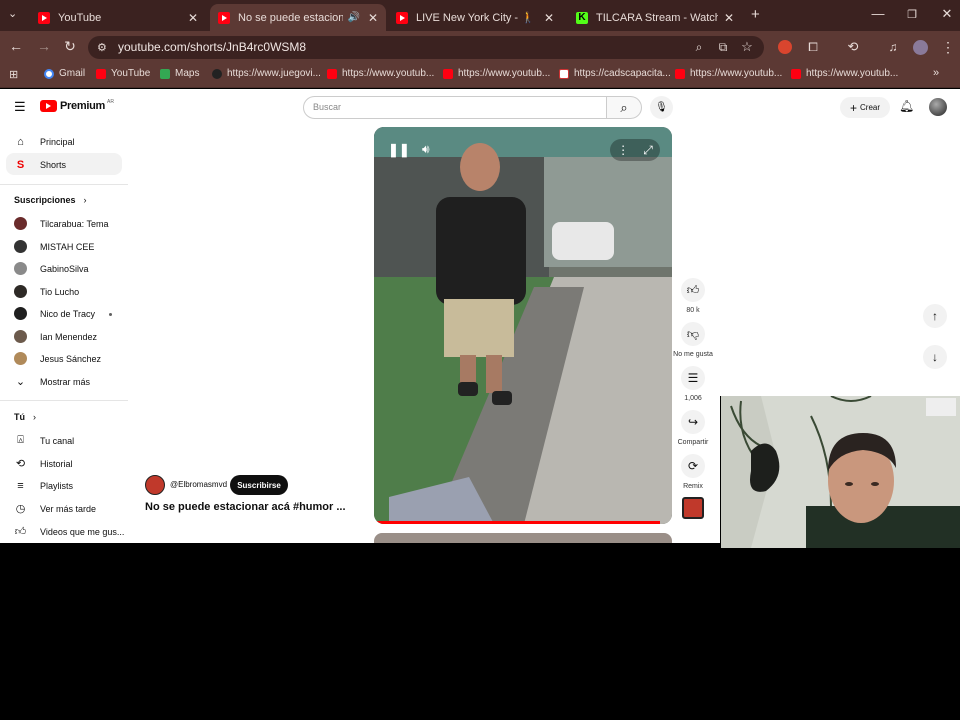 This screenshot has height=720, width=960. Describe the element at coordinates (16, 46) in the screenshot. I see `back-icon: ←` at that location.